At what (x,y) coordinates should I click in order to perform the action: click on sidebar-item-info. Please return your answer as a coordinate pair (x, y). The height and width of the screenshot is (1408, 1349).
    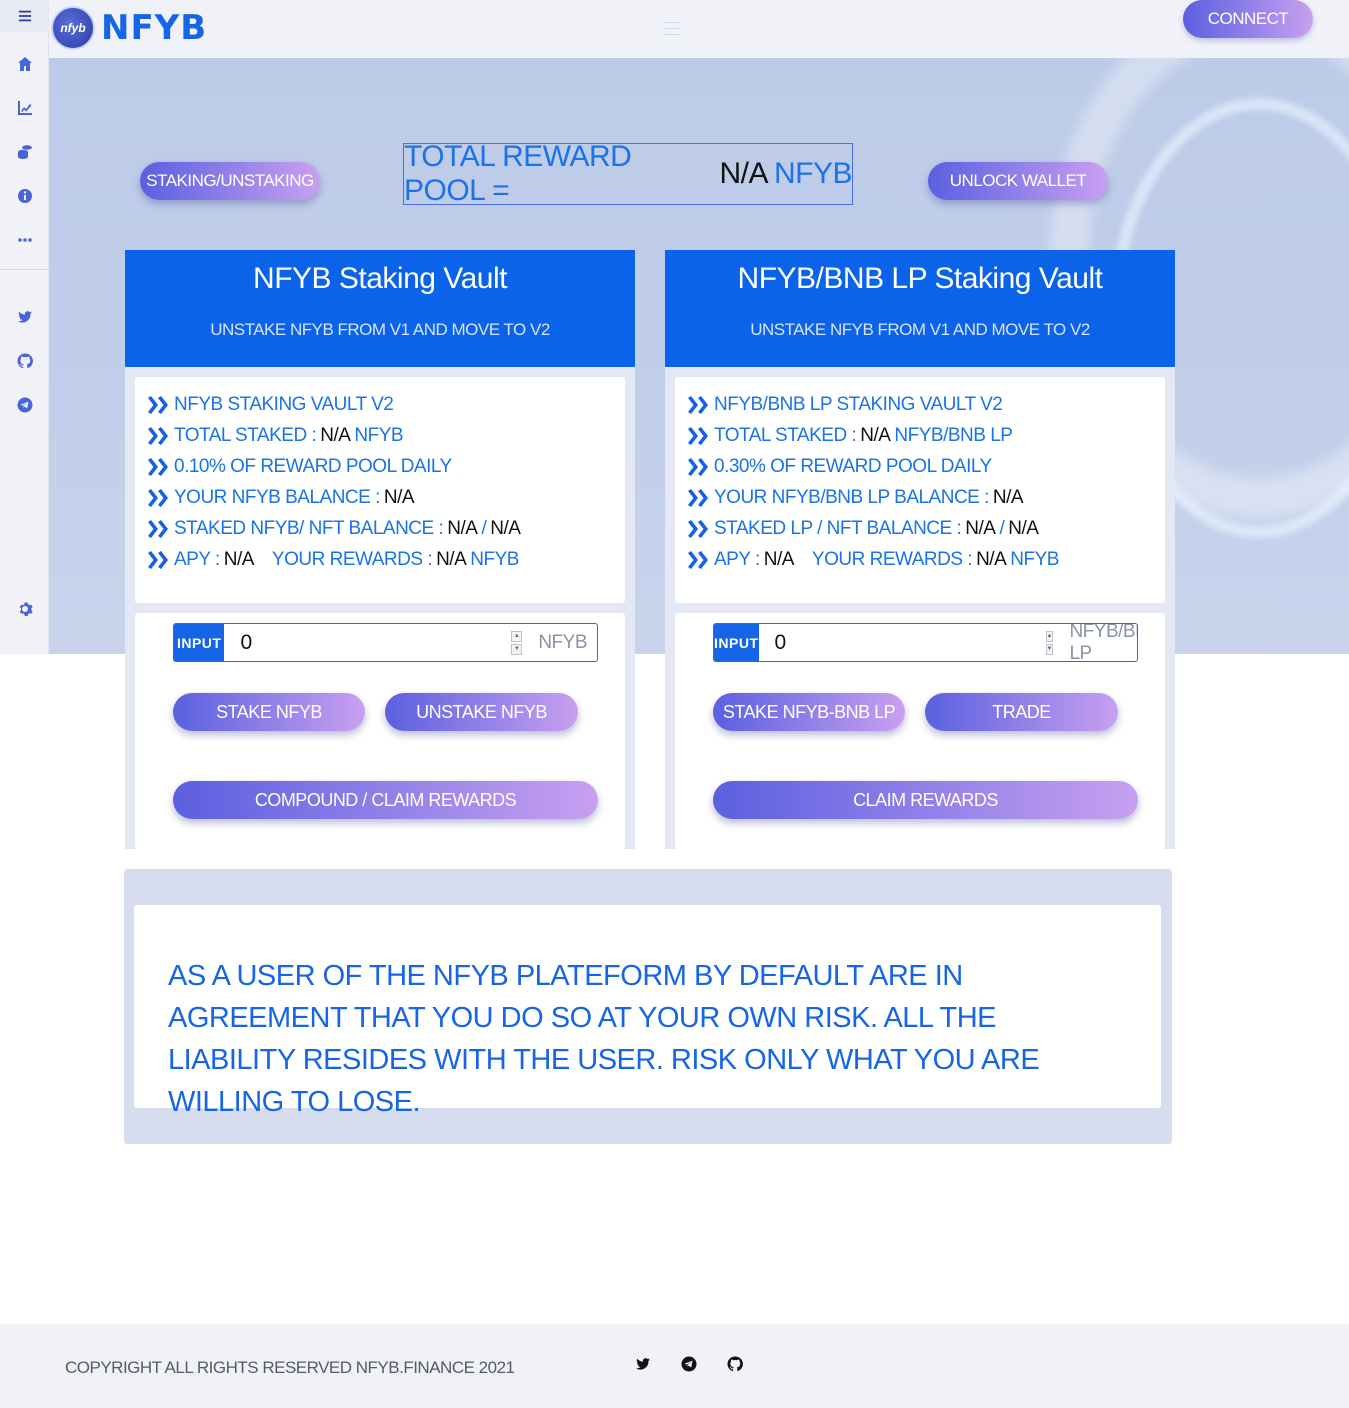
    Looking at the image, I should click on (24, 196).